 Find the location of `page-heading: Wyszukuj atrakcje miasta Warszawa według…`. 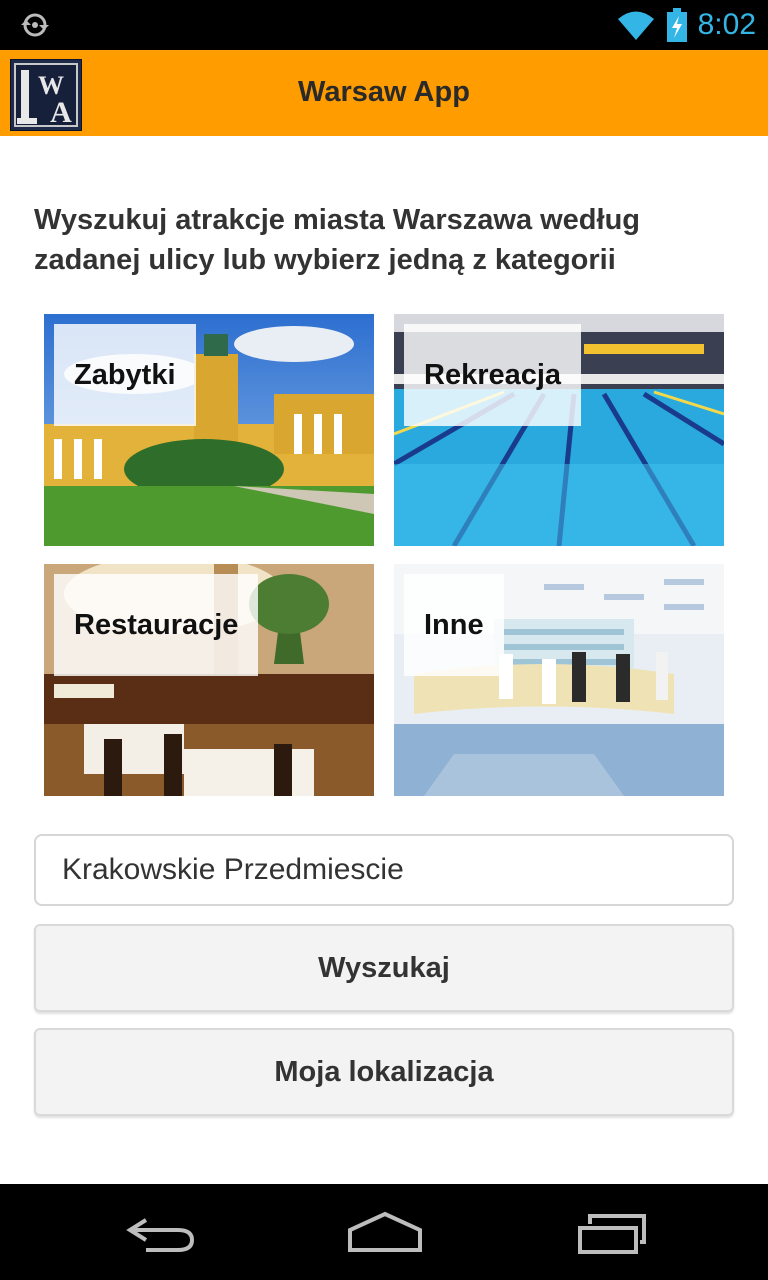

page-heading: Wyszukuj atrakcje miasta Warszawa według… is located at coordinates (337, 240).